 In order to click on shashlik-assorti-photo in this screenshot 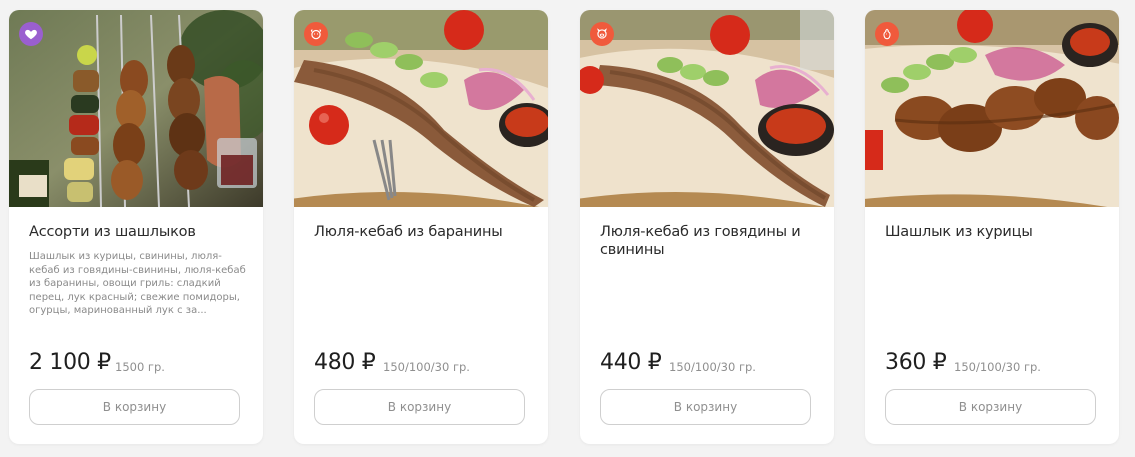, I will do `click(136, 108)`.